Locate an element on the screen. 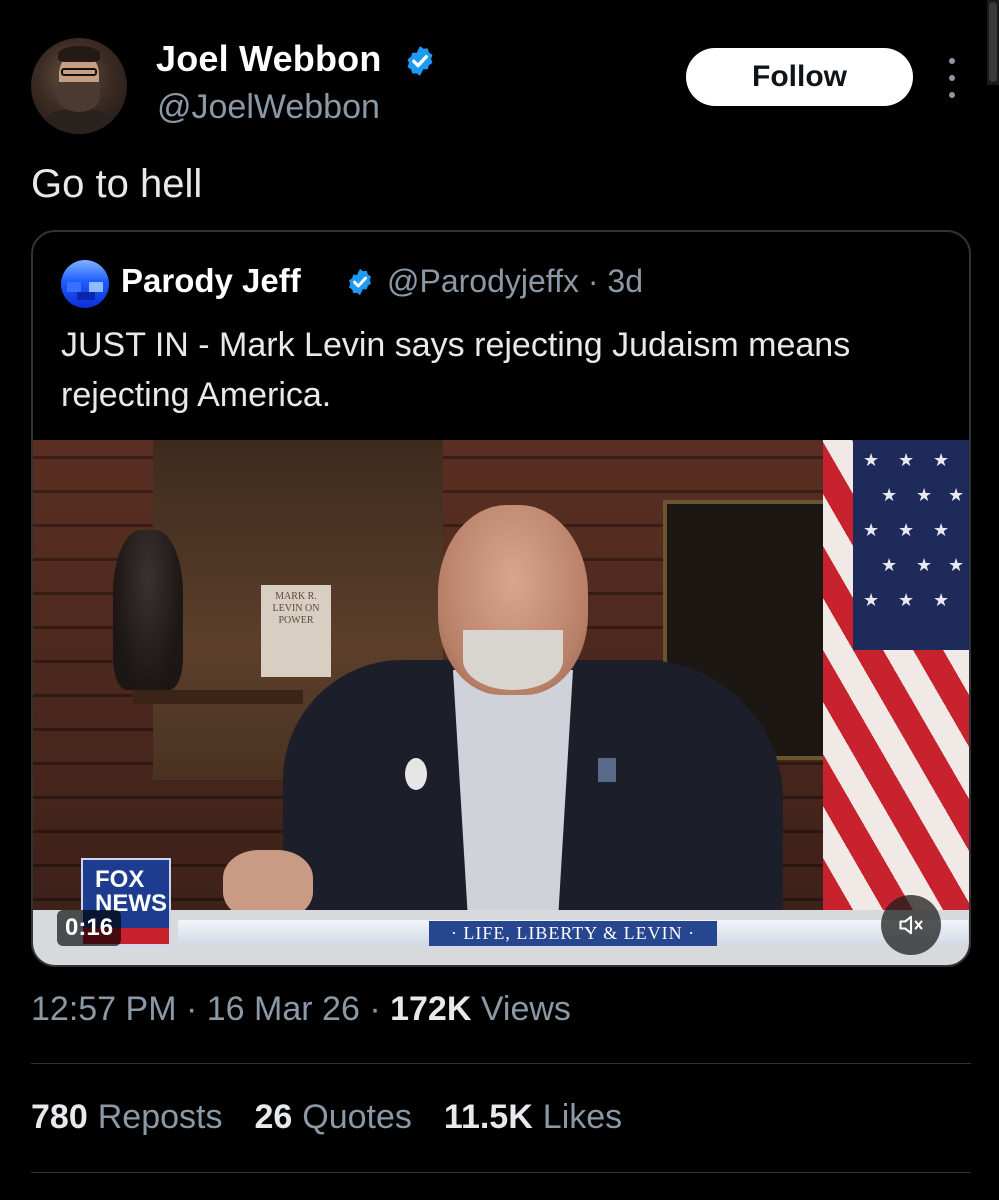 The width and height of the screenshot is (999, 1200). lower-third-text: · LIFE, LIBERTY & LEVIN · is located at coordinates (573, 933).